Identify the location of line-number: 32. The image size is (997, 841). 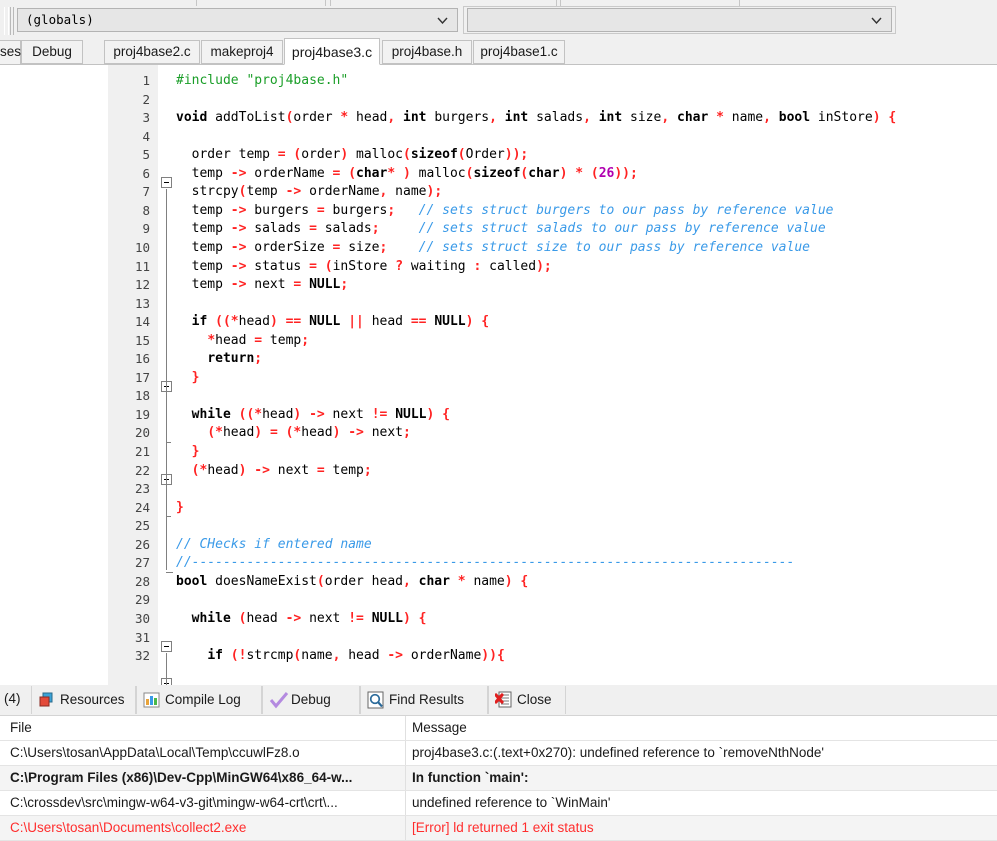
(142, 656).